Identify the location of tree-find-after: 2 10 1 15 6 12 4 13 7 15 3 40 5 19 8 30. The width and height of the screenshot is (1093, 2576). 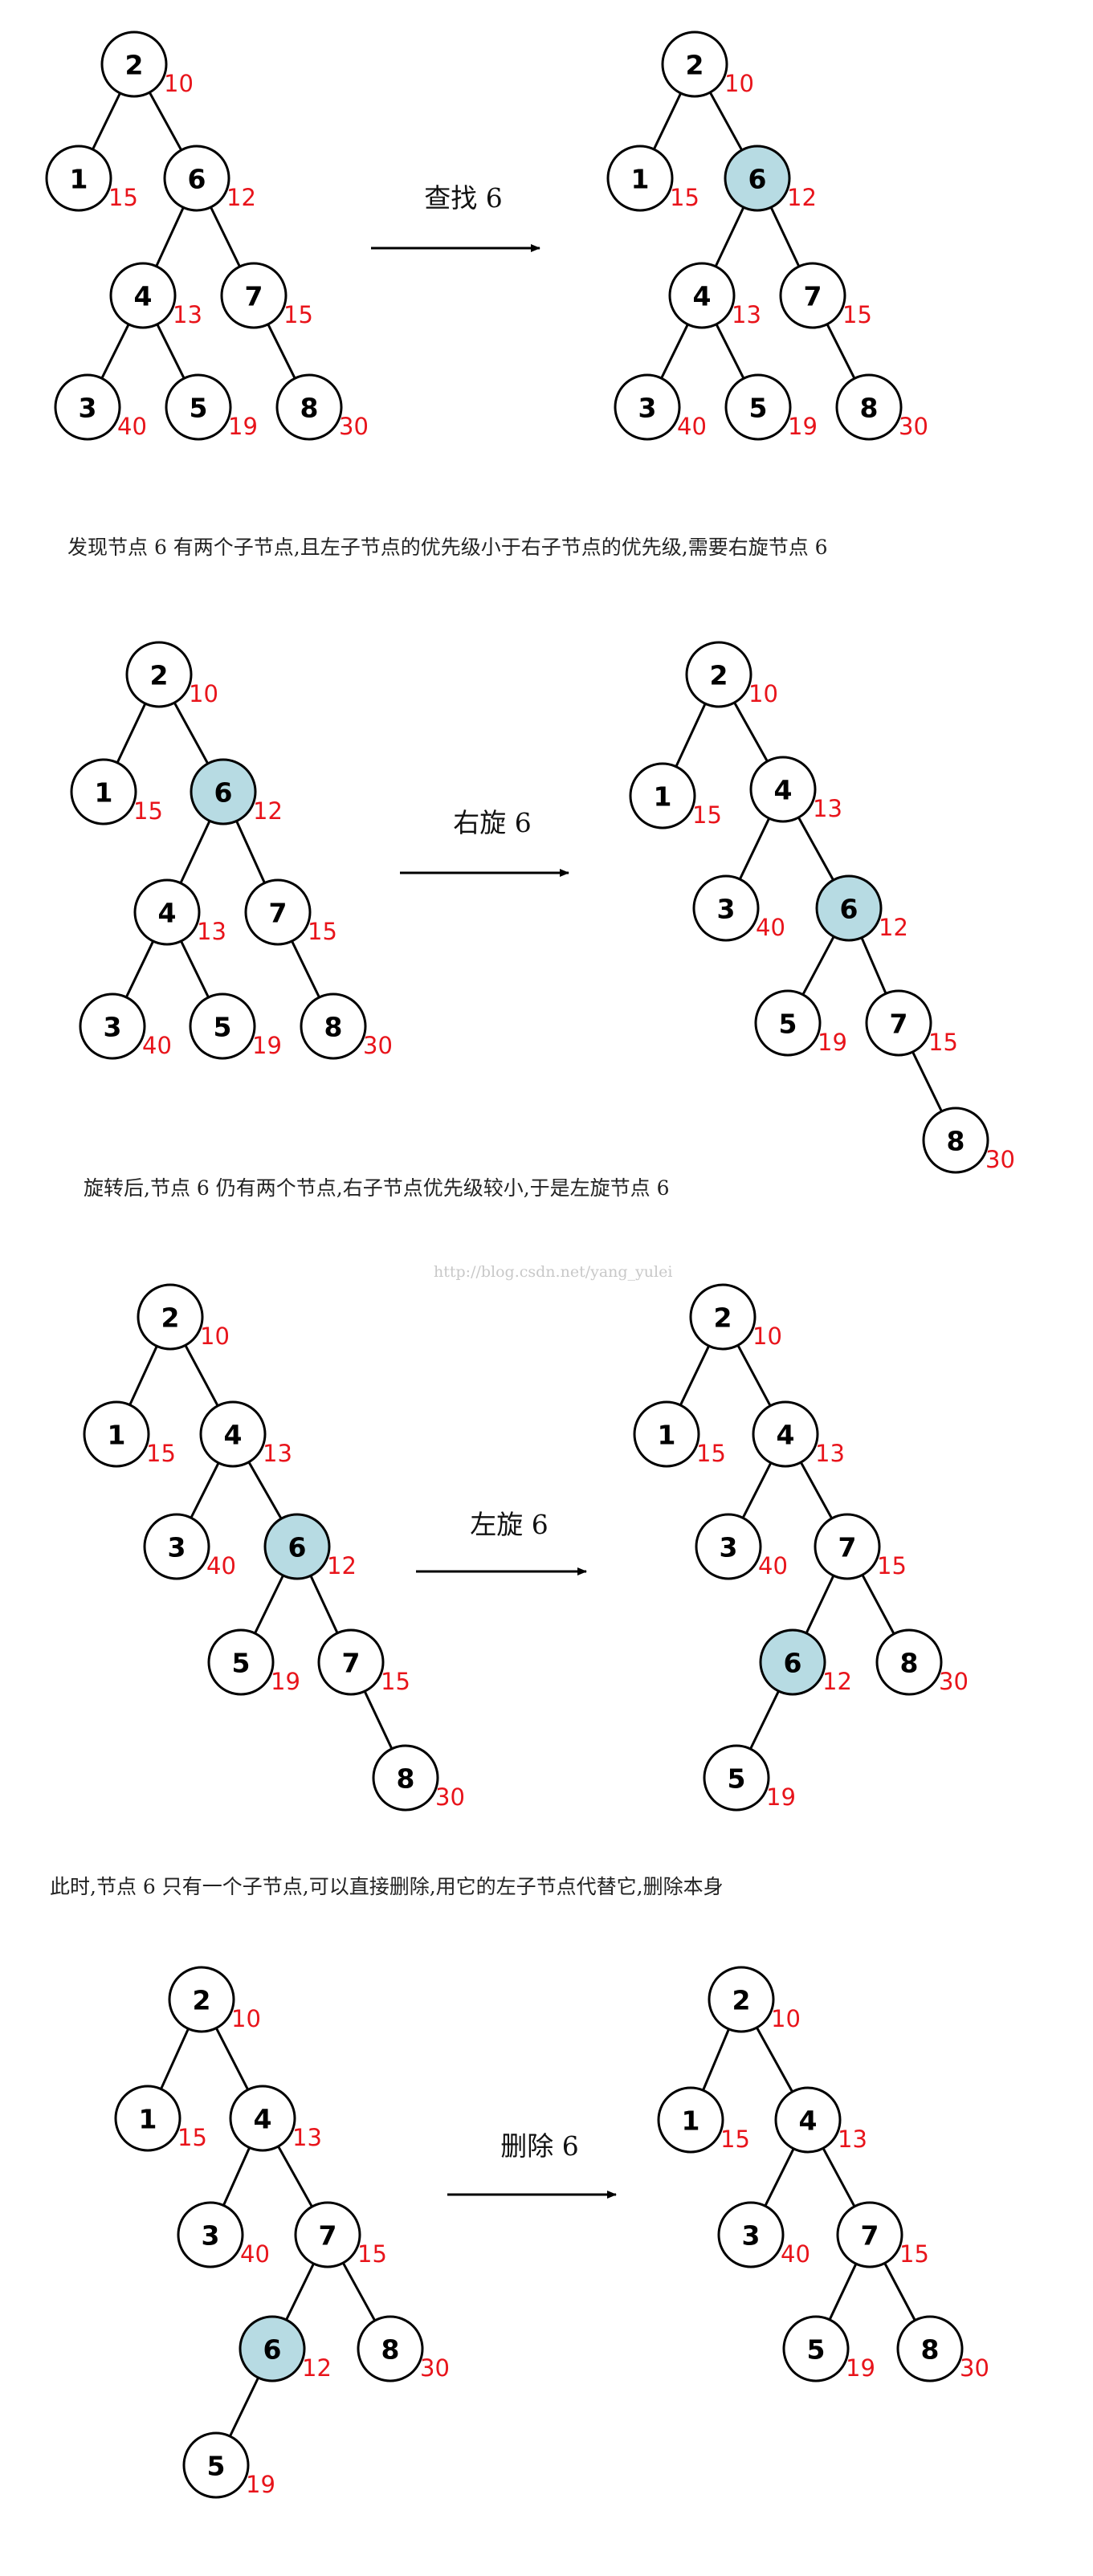
(767, 236).